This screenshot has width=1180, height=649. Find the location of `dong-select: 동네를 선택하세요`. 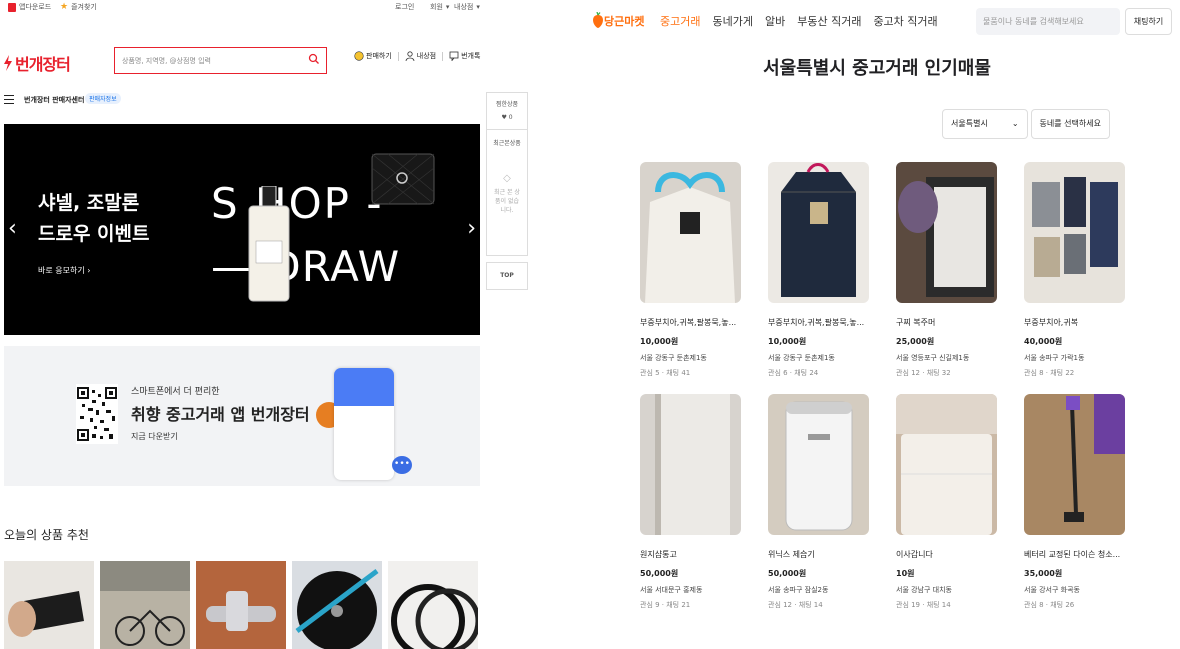

dong-select: 동네를 선택하세요 is located at coordinates (1070, 124).